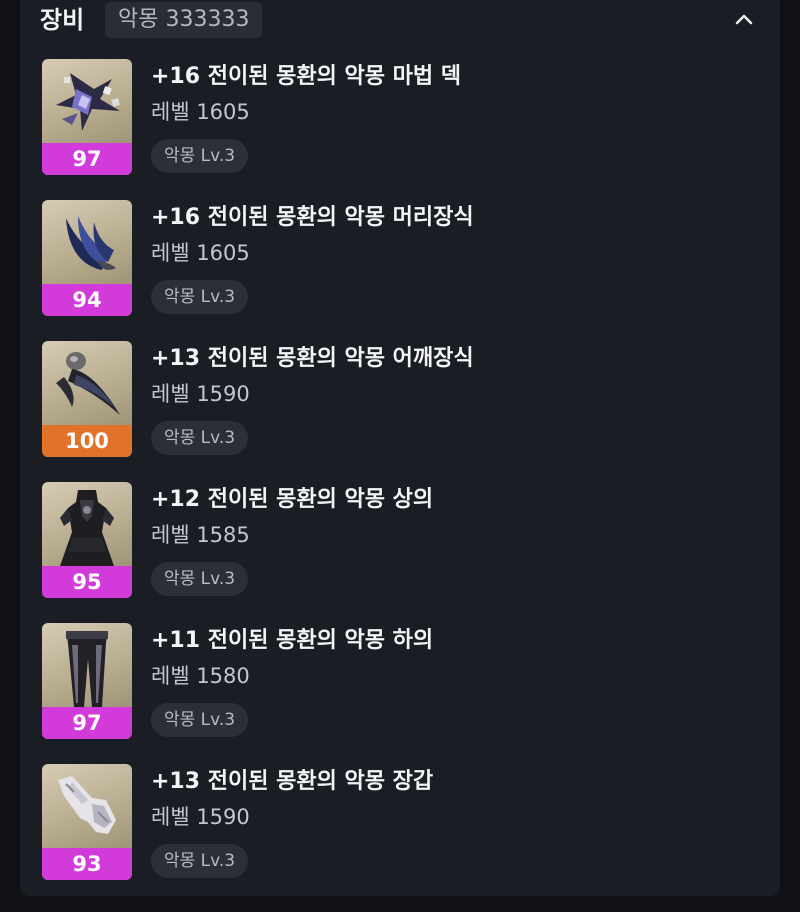 The width and height of the screenshot is (800, 912). I want to click on gloves-icon, so click(87, 805).